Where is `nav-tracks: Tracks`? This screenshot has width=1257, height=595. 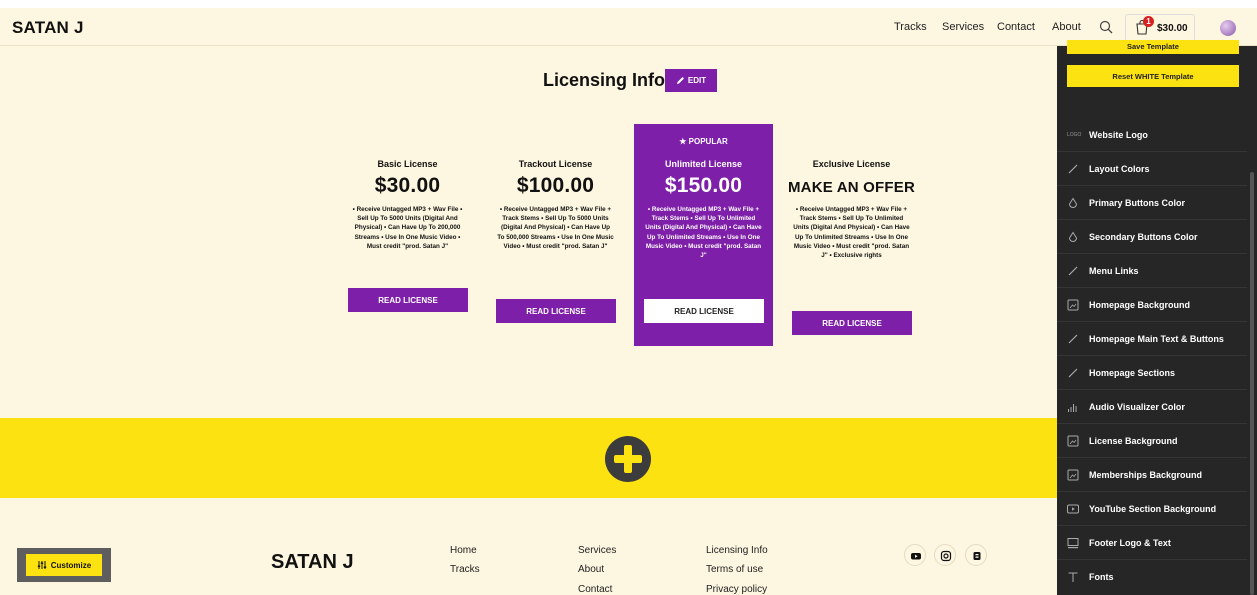
nav-tracks: Tracks is located at coordinates (910, 27).